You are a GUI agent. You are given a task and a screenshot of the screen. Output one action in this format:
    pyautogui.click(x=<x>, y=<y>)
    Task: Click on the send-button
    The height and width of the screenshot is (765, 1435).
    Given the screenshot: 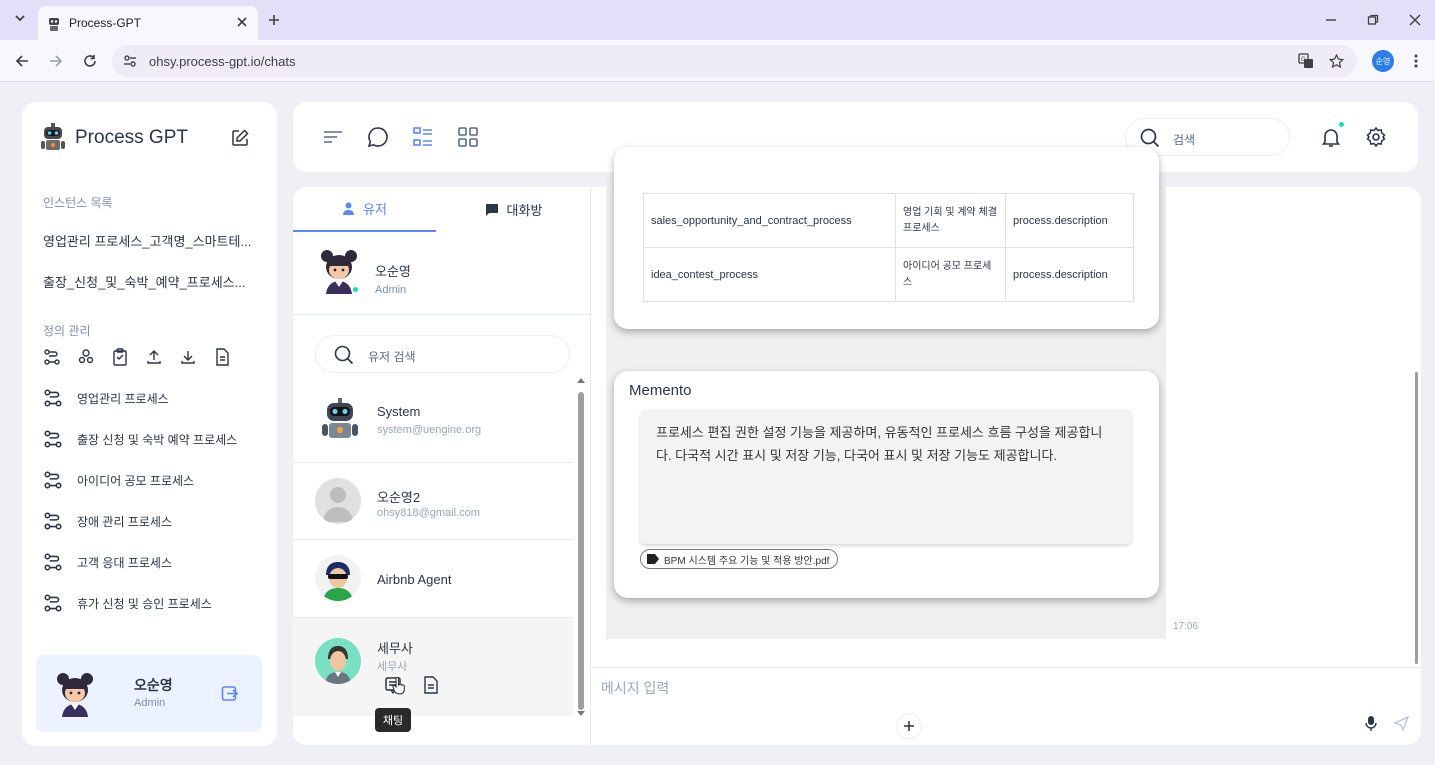 What is the action you would take?
    pyautogui.click(x=1401, y=723)
    